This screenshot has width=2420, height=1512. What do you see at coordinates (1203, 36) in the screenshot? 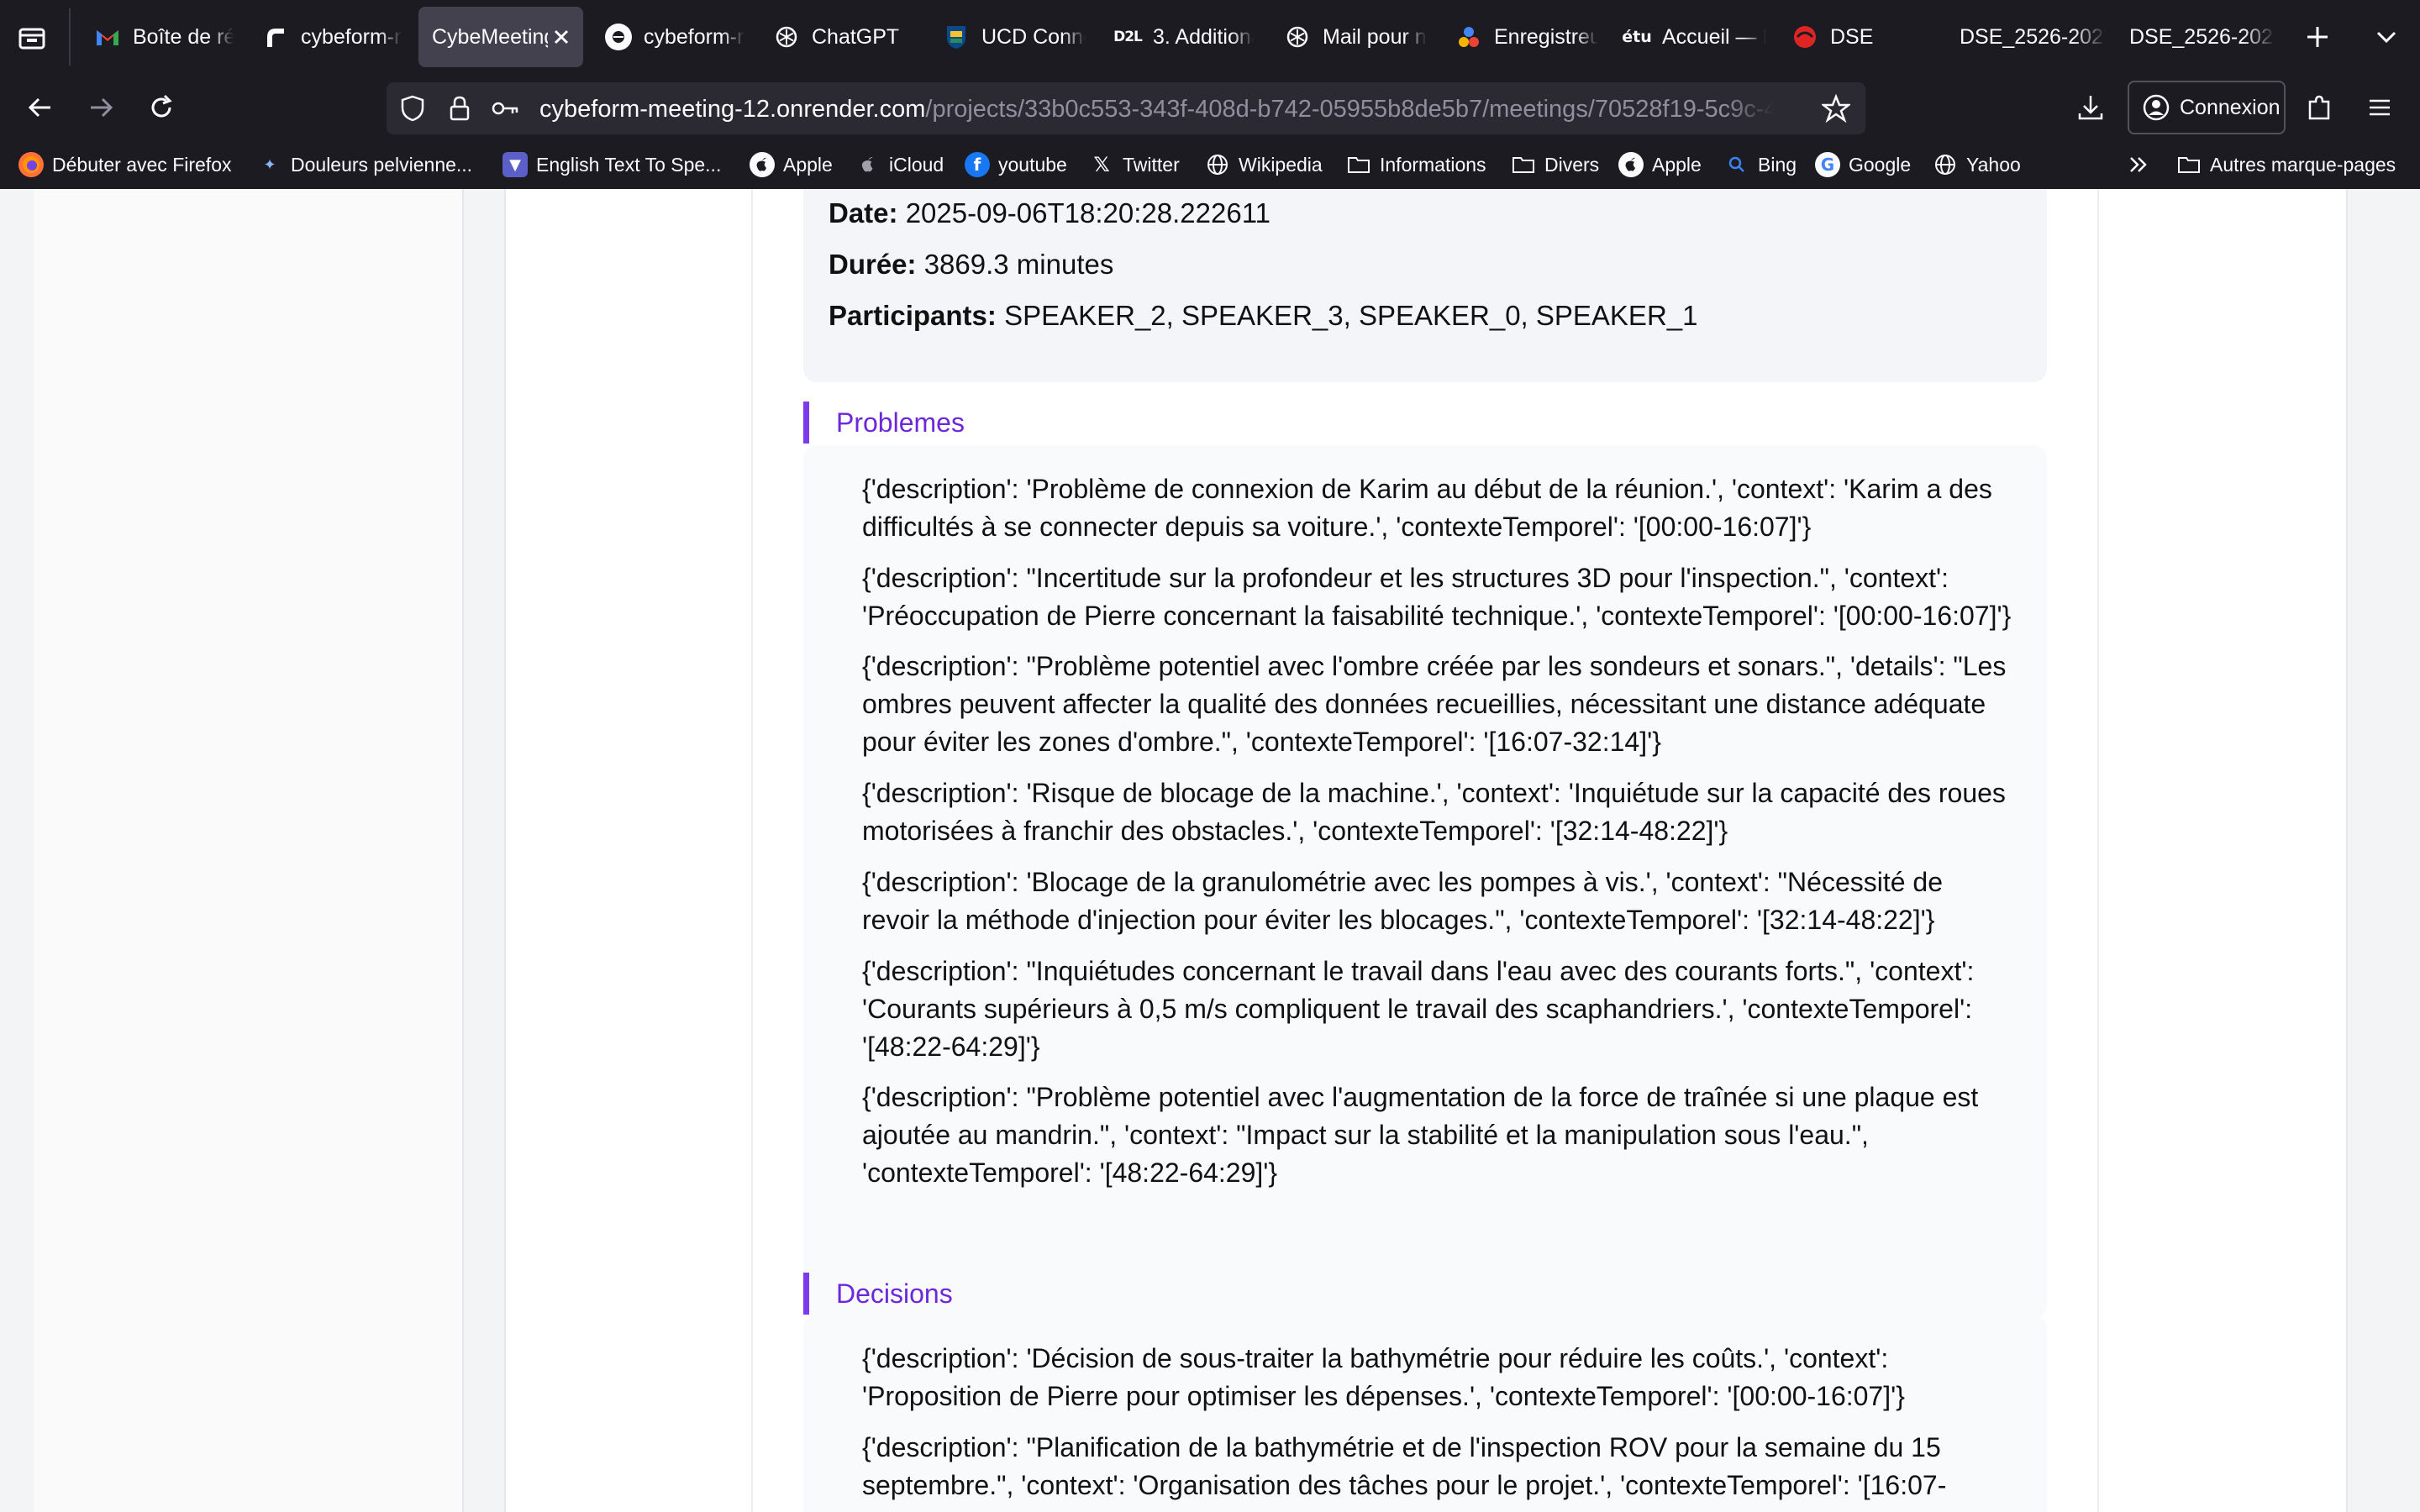
I see `tab-label: 3. Additional` at bounding box center [1203, 36].